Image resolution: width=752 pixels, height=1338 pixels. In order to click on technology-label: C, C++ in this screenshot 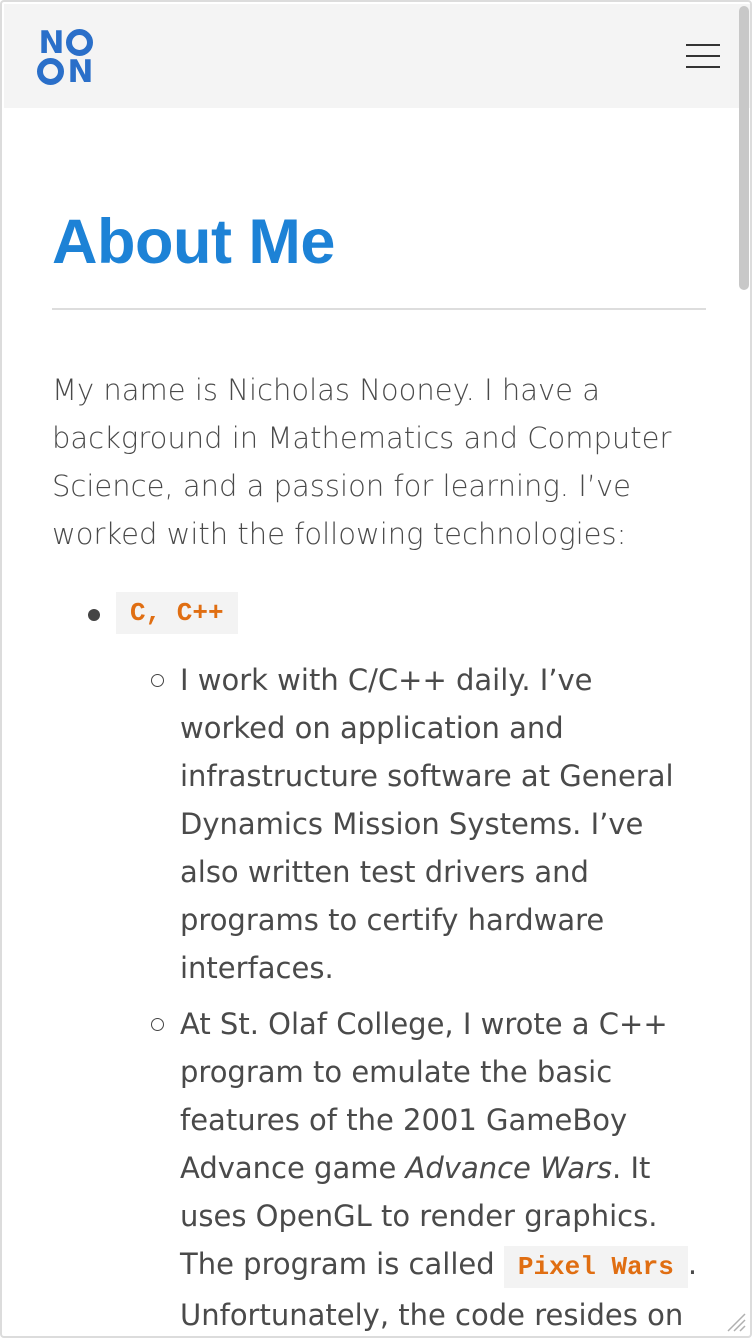, I will do `click(177, 613)`.